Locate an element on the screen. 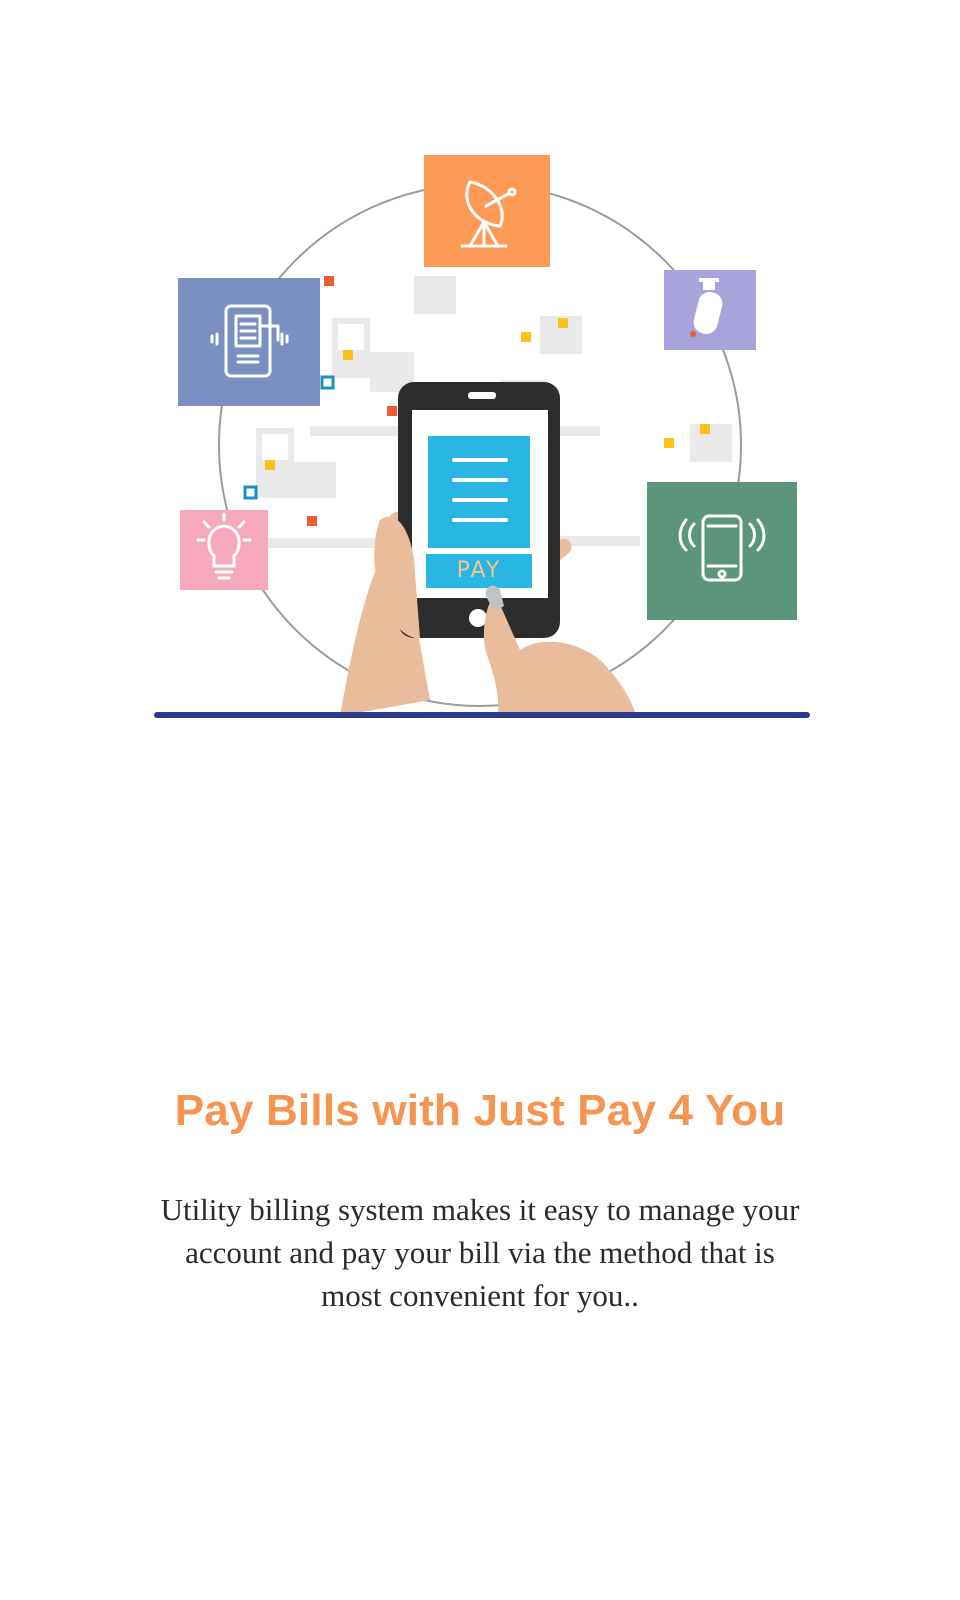 The height and width of the screenshot is (1600, 960). bulb-tile is located at coordinates (224, 550).